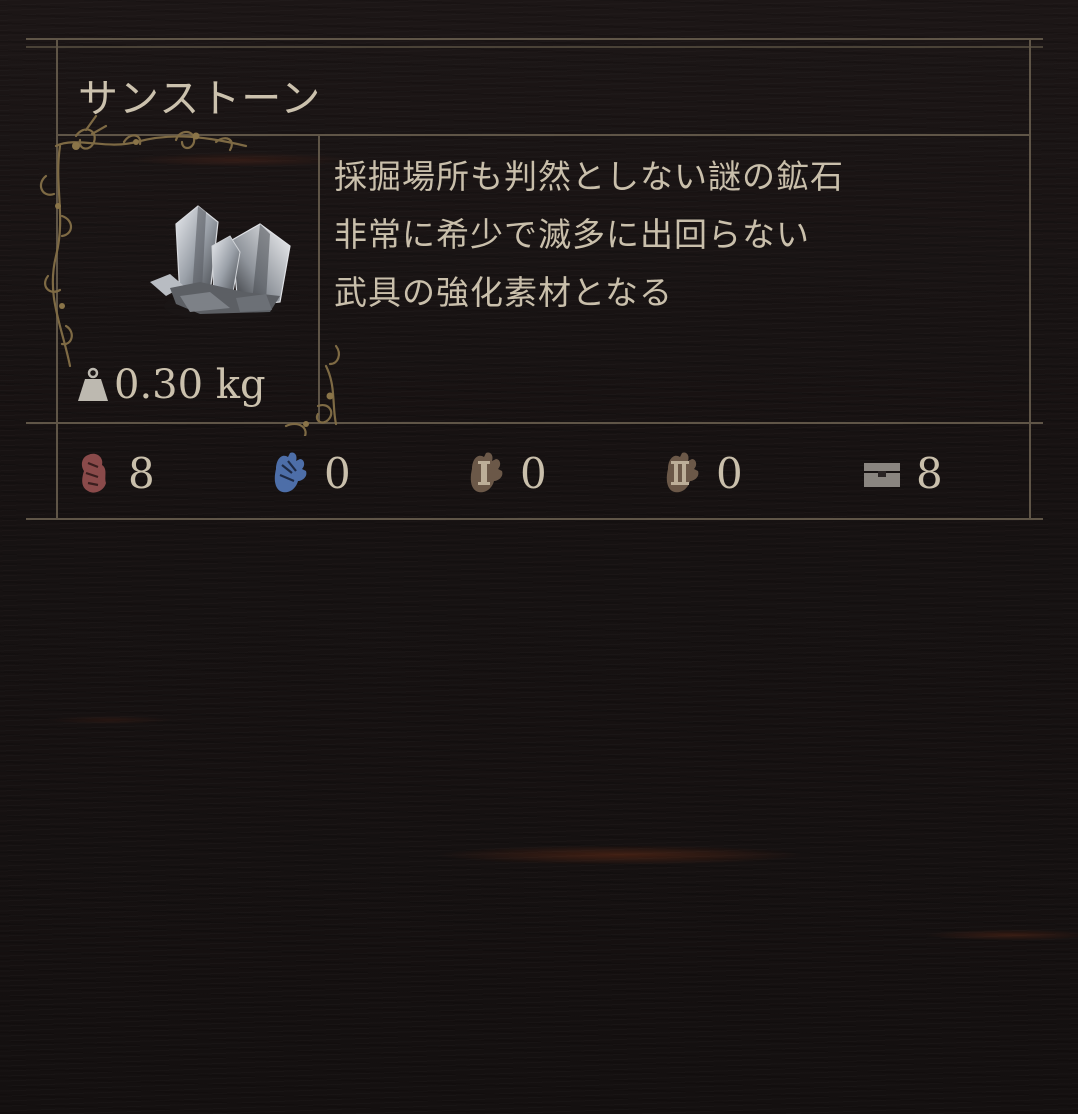 This screenshot has height=1114, width=1078. Describe the element at coordinates (682, 472) in the screenshot. I see `hand-rank-2-icon` at that location.